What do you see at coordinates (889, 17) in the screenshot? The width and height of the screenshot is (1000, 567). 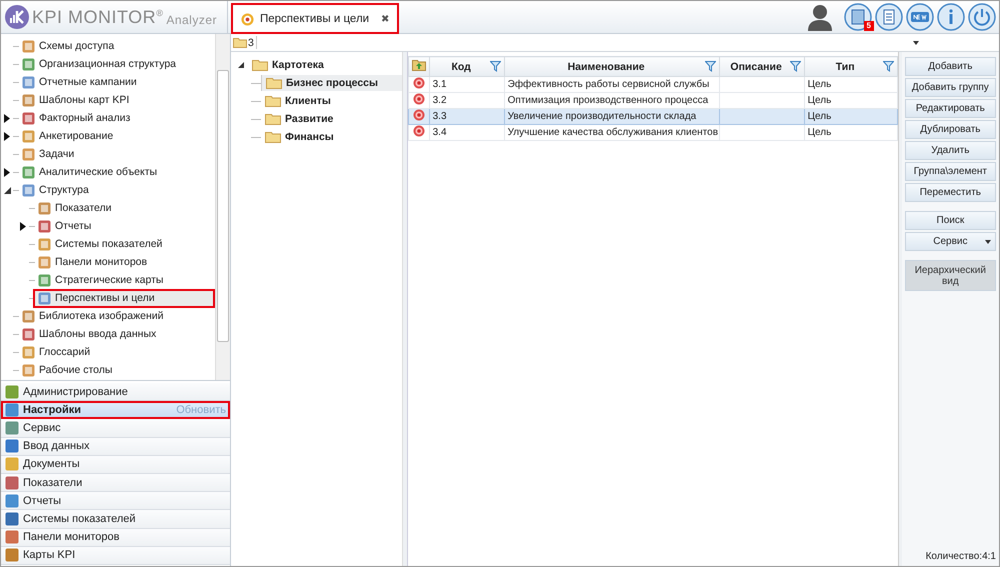 I see `clipboard-icon` at bounding box center [889, 17].